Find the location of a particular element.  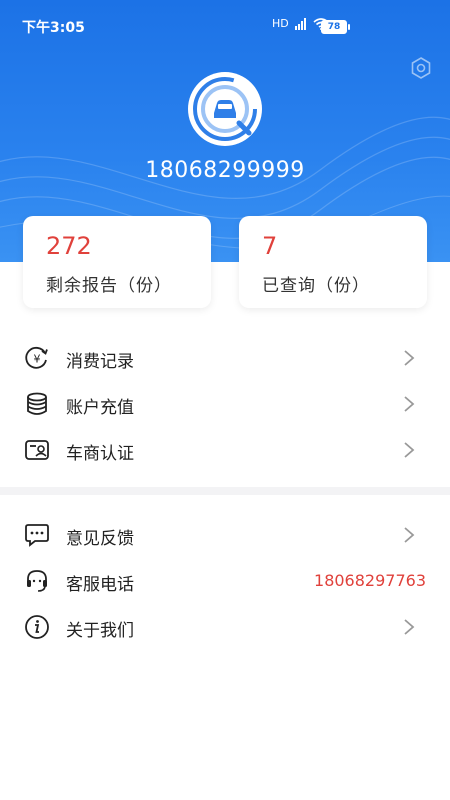

menu-label: 关于我们 is located at coordinates (100, 631).